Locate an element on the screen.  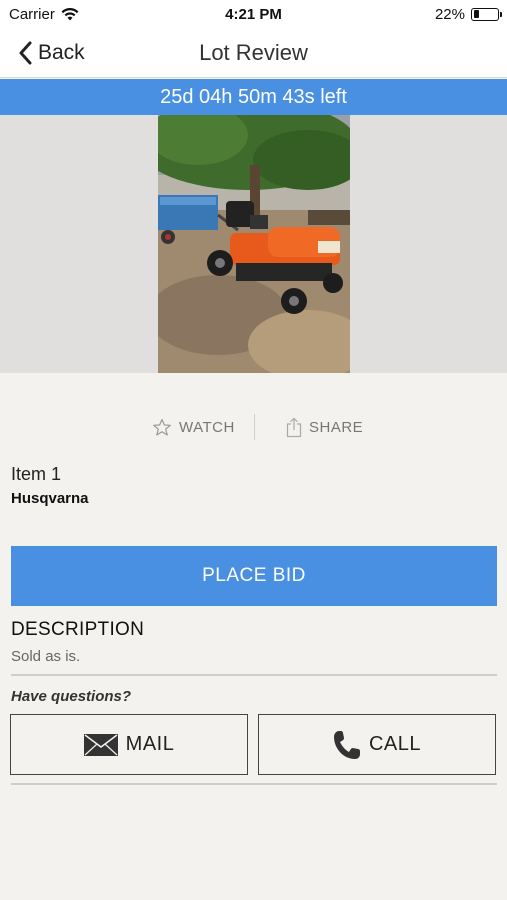
place-bid-label: PLACE BID is located at coordinates (254, 575).